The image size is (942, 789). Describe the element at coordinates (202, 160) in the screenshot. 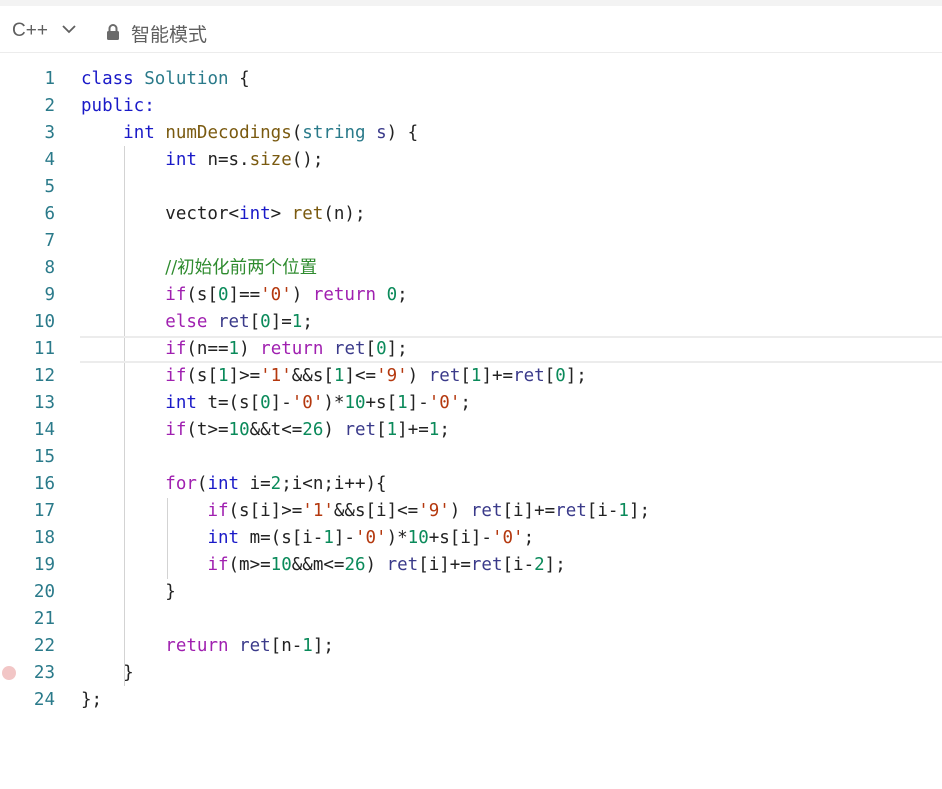

I see `code-text: int n=s.size();` at that location.